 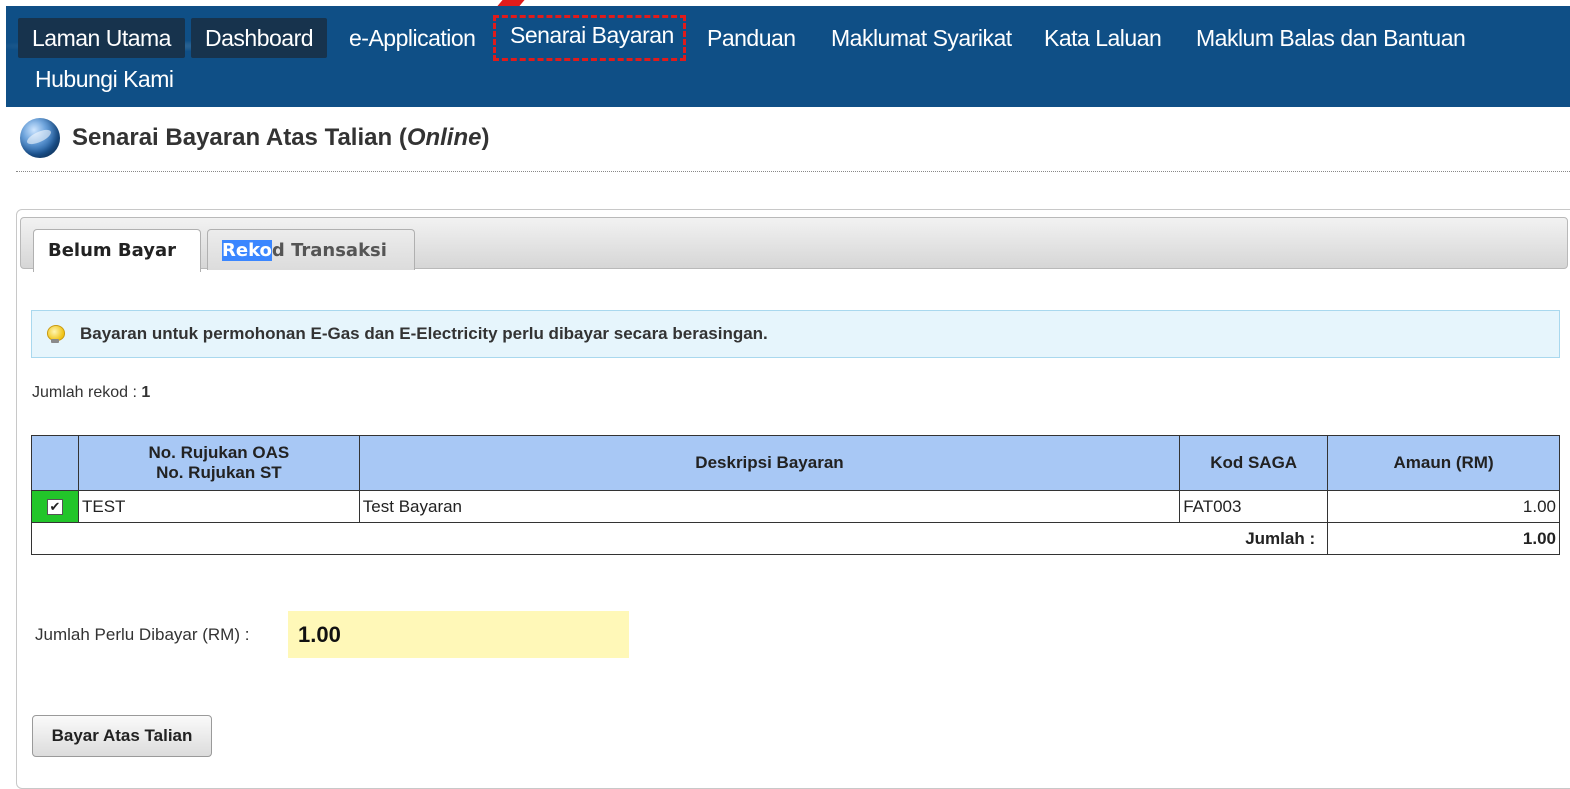 I want to click on tab-rekod-transaksi: Rekod Transaksi, so click(x=311, y=249).